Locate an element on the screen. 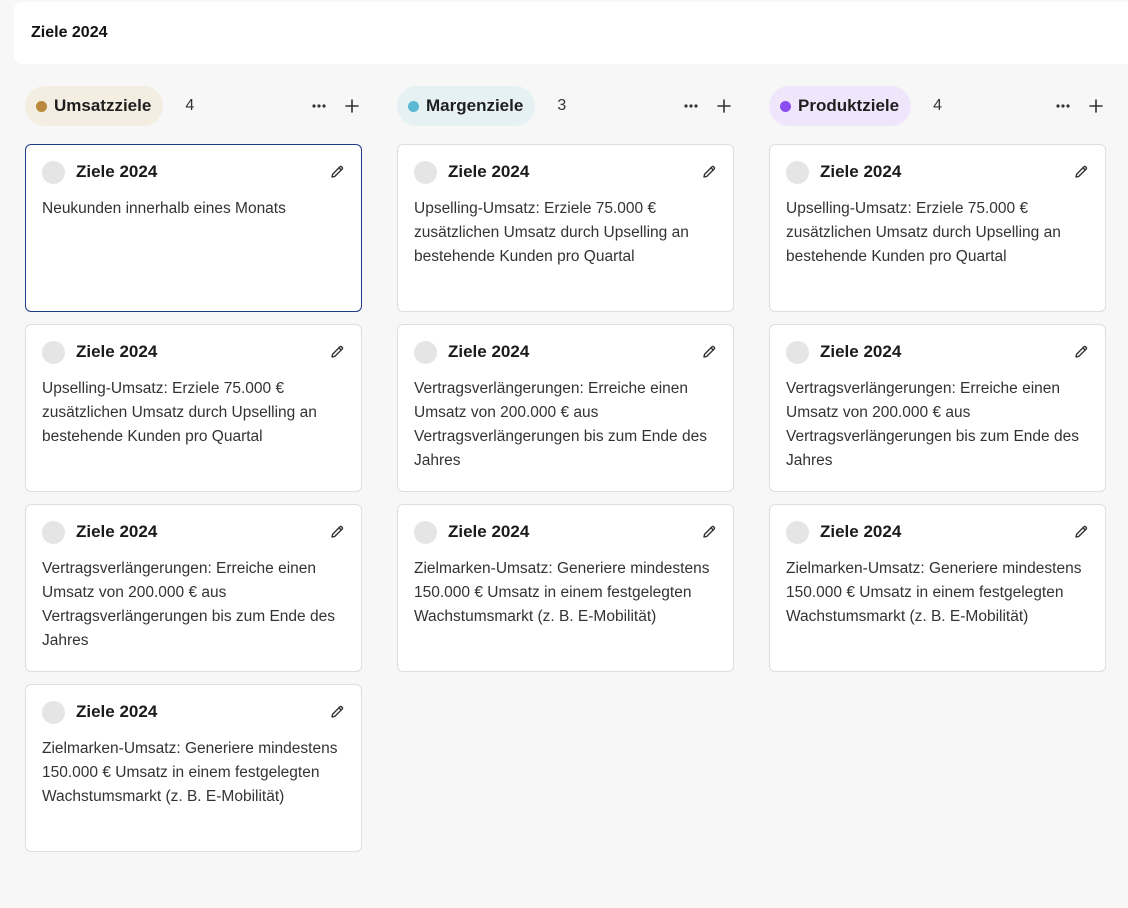 This screenshot has height=908, width=1128. page-title: Ziele 2024 is located at coordinates (69, 32).